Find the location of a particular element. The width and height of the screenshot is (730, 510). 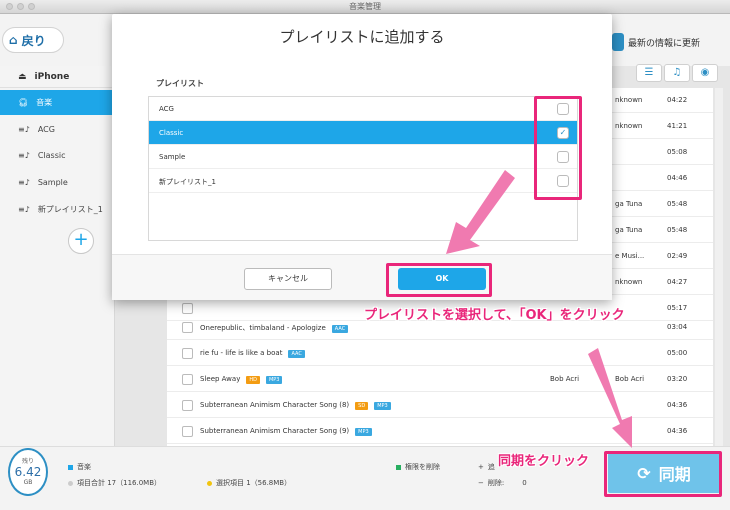

arrow-to-ok is located at coordinates (480, 212).